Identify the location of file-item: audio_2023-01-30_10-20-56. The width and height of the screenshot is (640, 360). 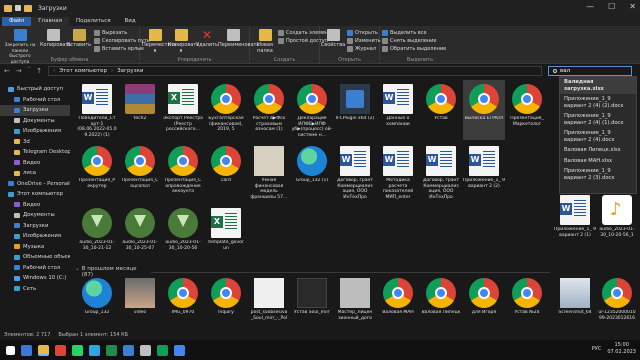
(183, 234).